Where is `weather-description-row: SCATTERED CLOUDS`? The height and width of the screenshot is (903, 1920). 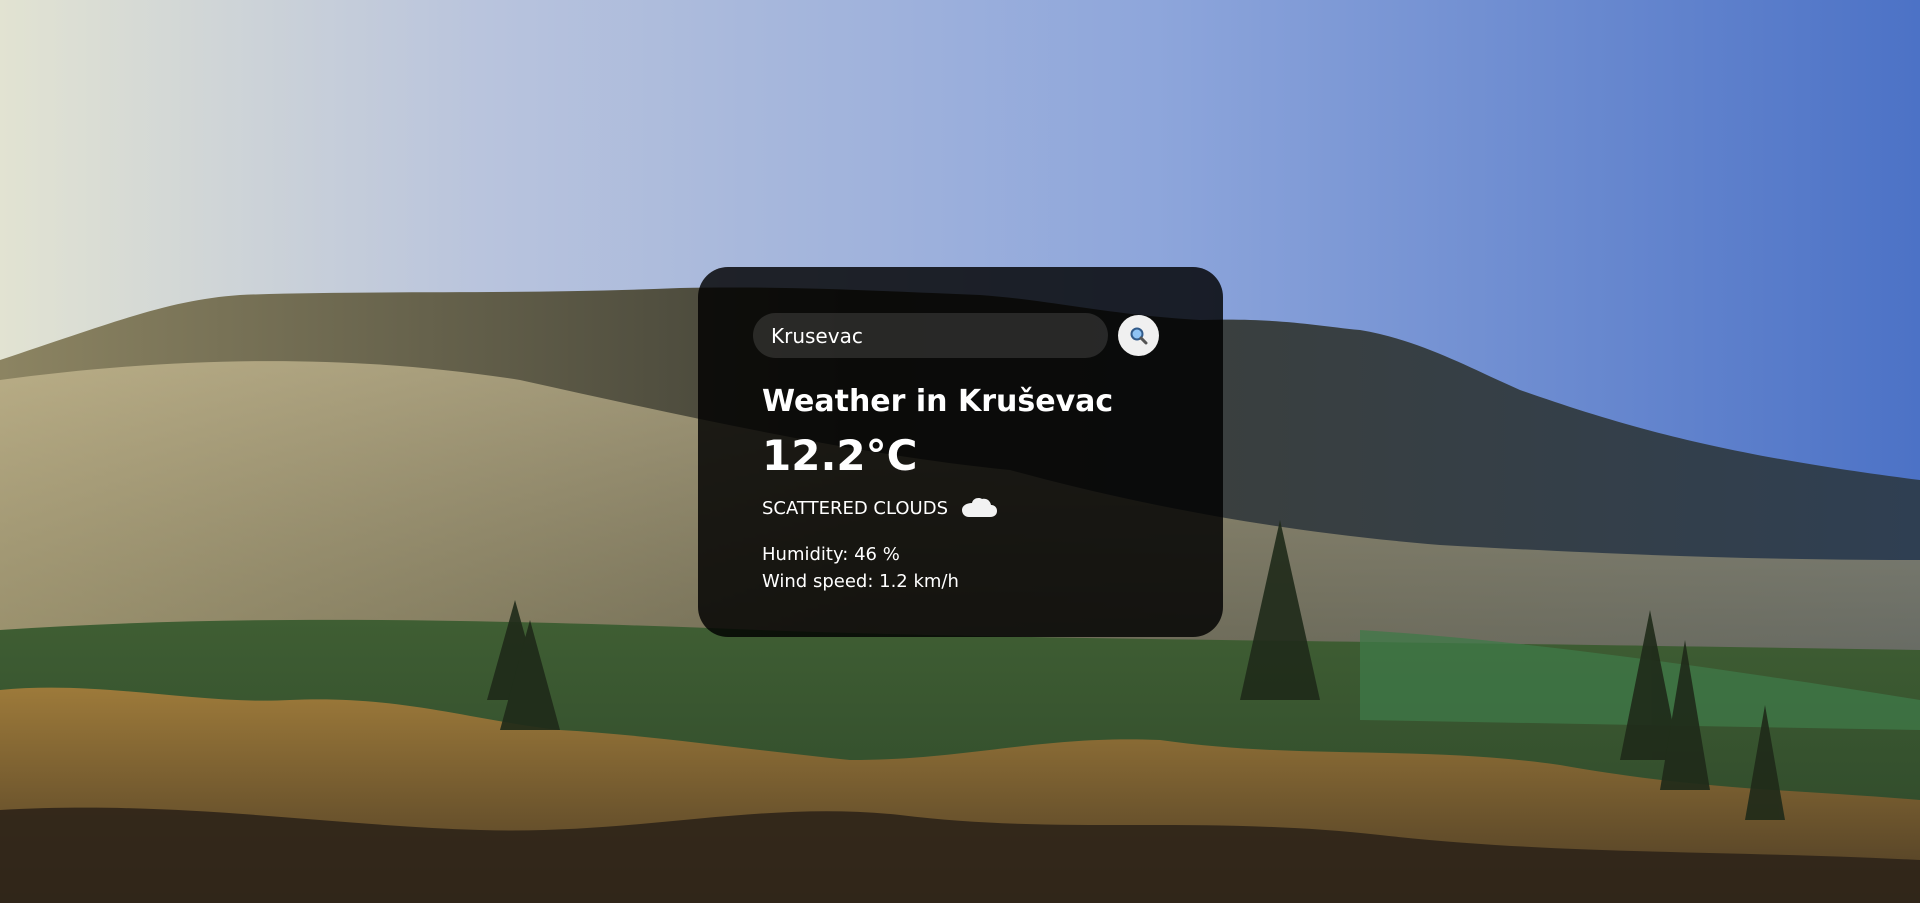 weather-description-row: SCATTERED CLOUDS is located at coordinates (880, 508).